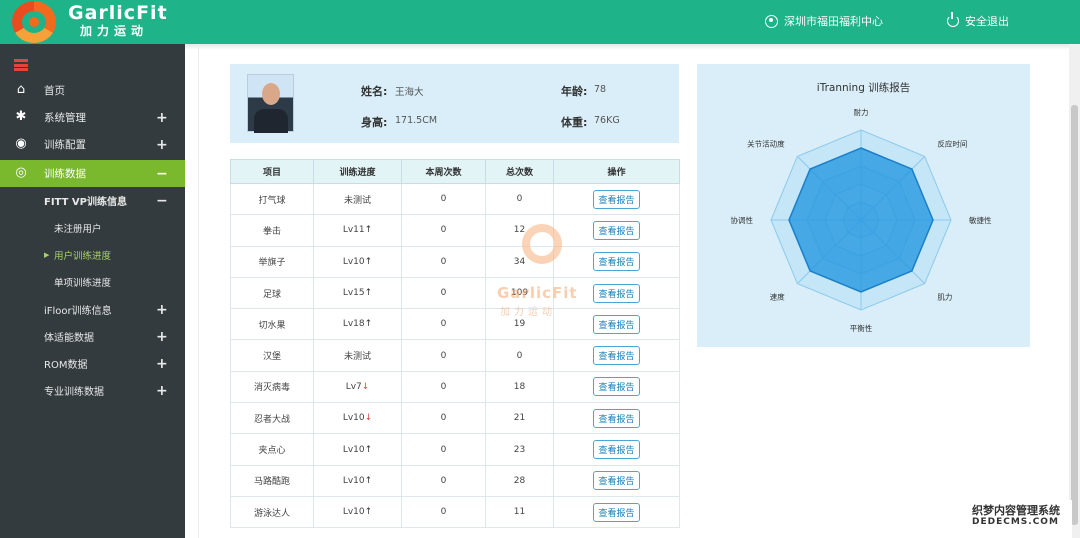 Image resolution: width=1080 pixels, height=538 pixels. I want to click on column-header: 训练进度, so click(357, 171).